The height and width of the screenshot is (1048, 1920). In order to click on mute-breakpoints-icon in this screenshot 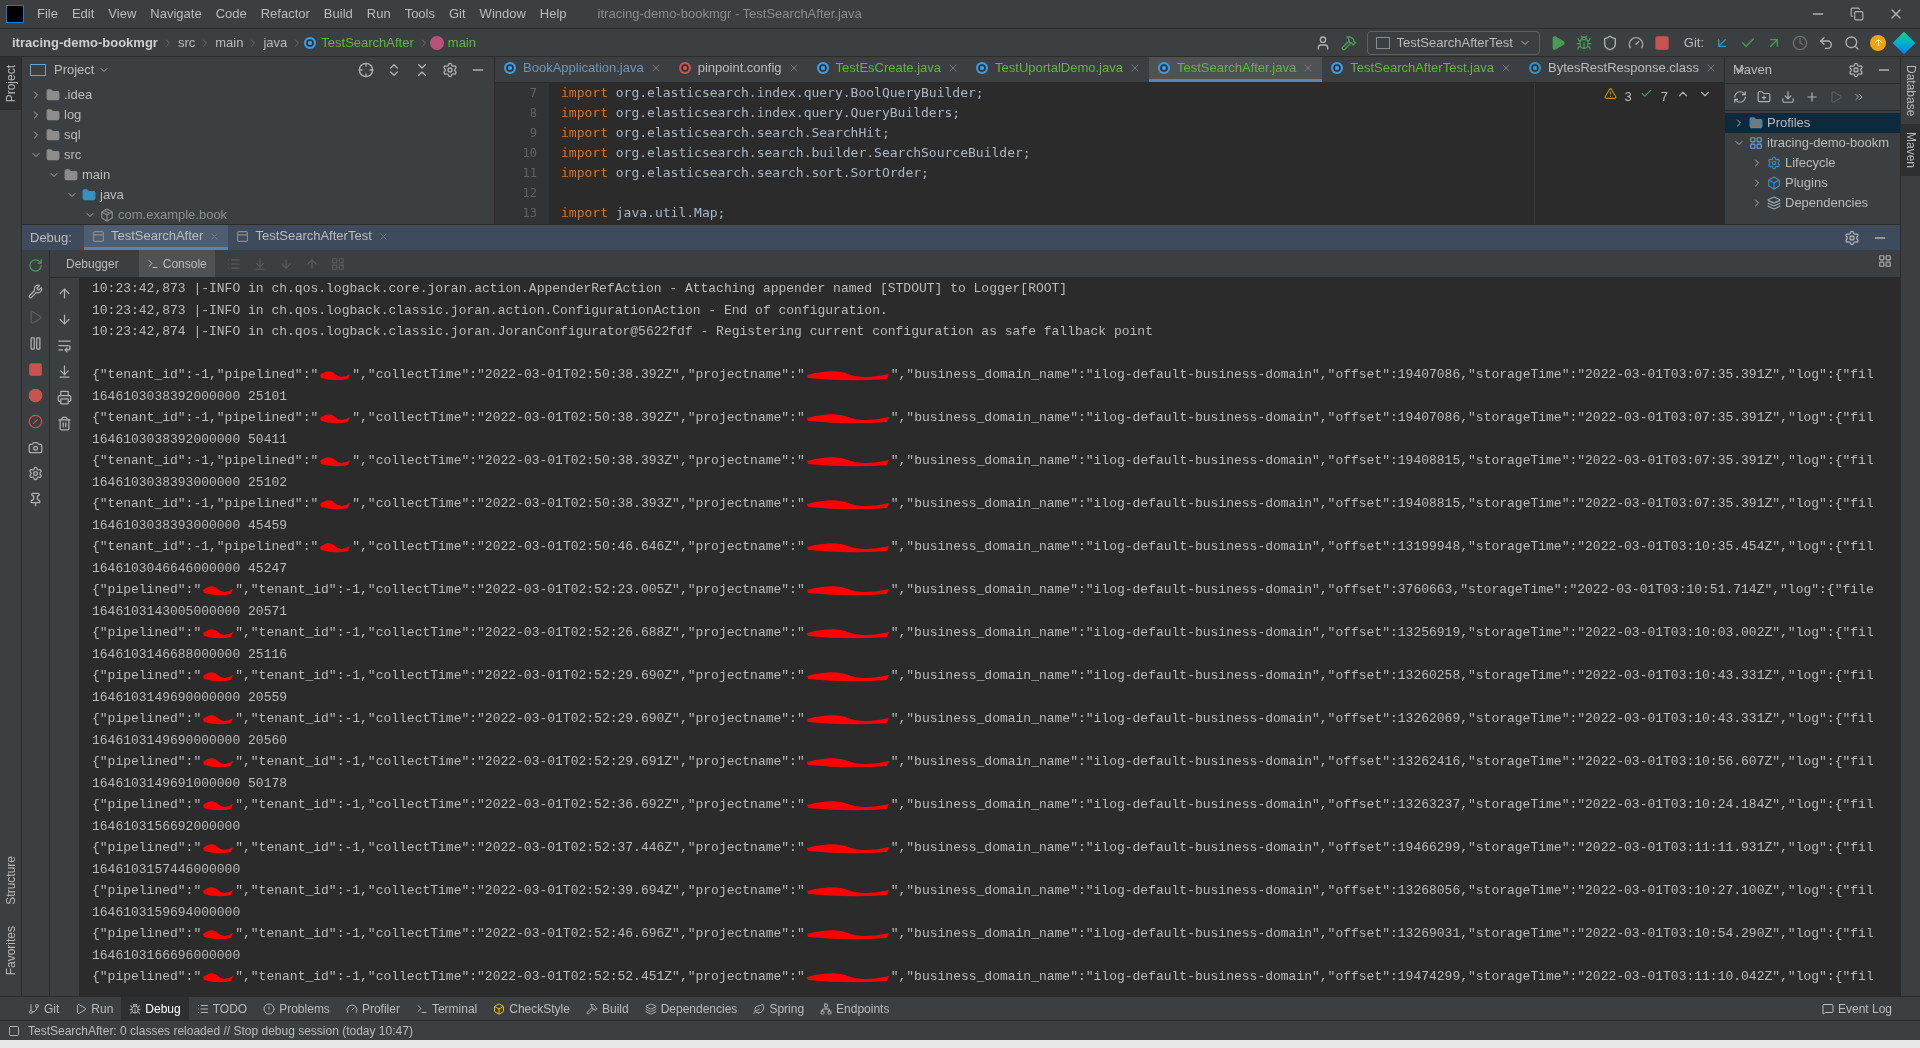, I will do `click(35, 421)`.